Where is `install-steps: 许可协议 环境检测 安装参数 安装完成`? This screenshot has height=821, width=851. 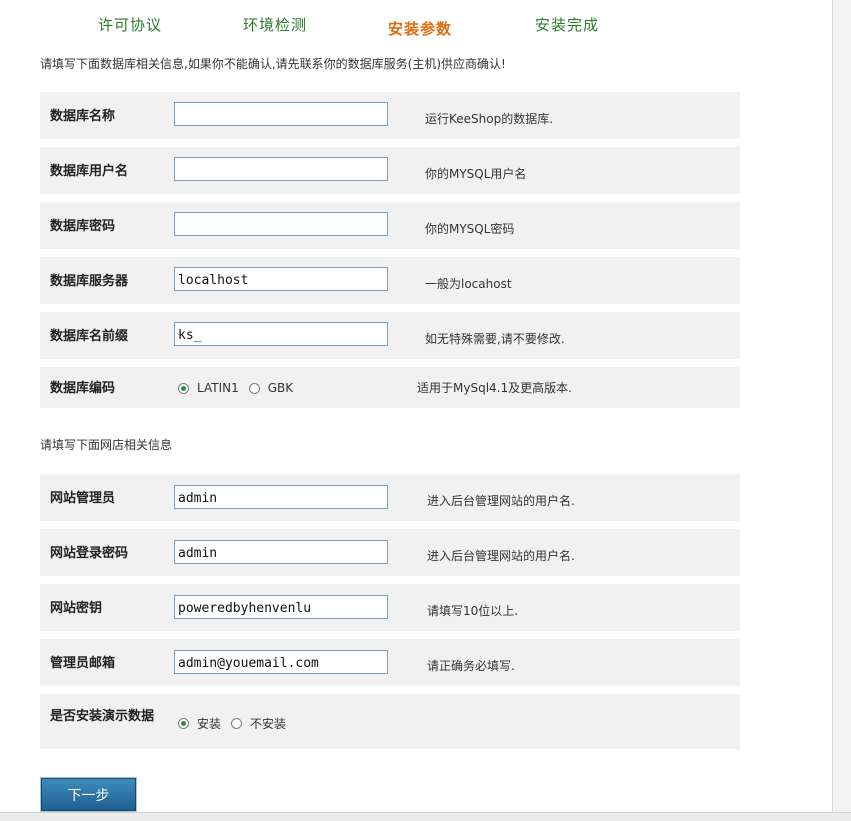
install-steps: 许可协议 环境检测 安装参数 安装完成 is located at coordinates (370, 26).